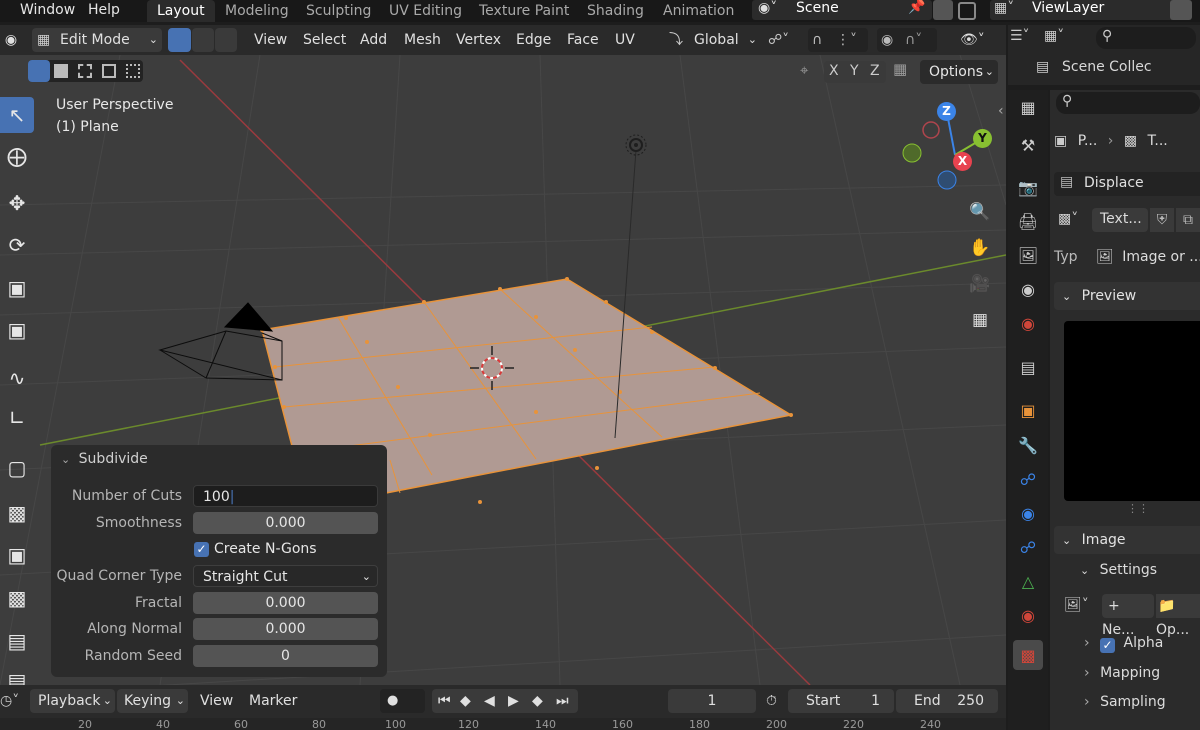 Image resolution: width=1200 pixels, height=730 pixels. What do you see at coordinates (1028, 581) in the screenshot?
I see `data-tab-icon: △` at bounding box center [1028, 581].